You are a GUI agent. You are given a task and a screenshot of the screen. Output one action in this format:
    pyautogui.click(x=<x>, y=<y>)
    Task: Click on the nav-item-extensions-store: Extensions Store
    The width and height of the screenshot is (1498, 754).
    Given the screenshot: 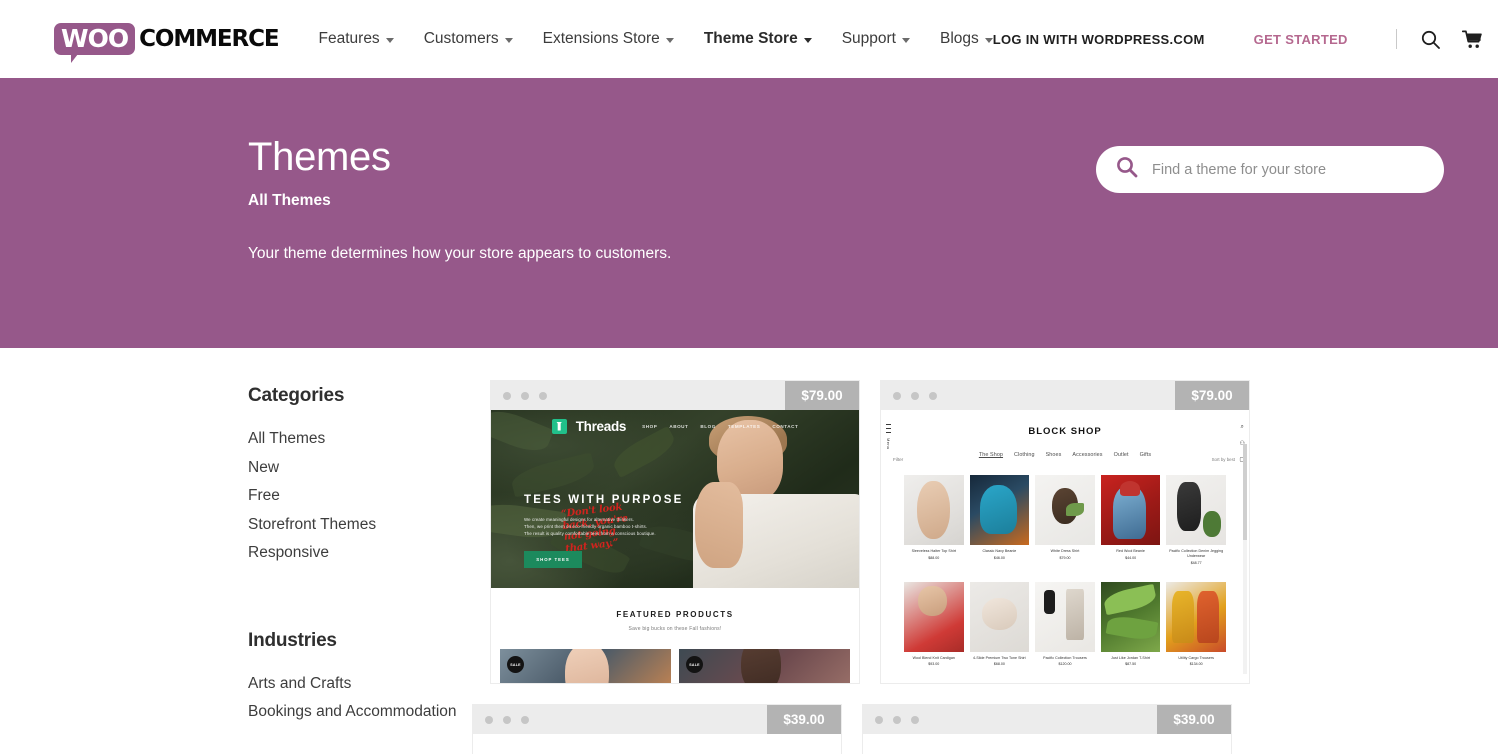 What is the action you would take?
    pyautogui.click(x=608, y=39)
    